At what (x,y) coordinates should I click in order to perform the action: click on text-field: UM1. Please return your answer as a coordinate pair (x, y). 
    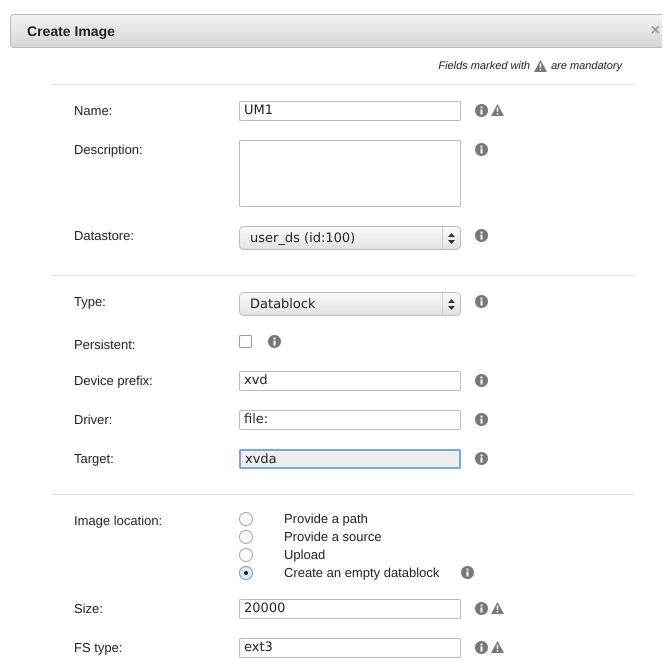
    Looking at the image, I should click on (350, 111).